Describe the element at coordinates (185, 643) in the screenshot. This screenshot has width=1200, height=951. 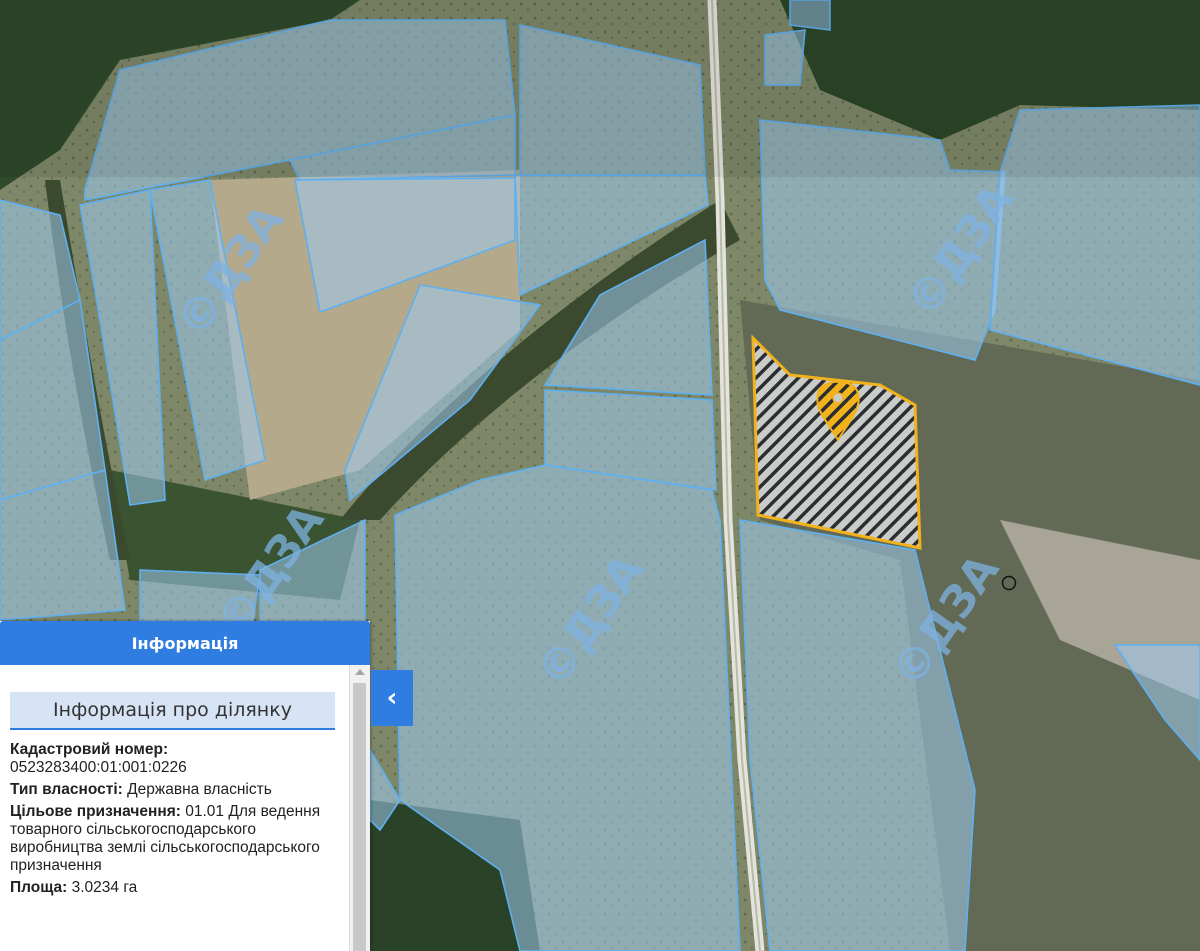
I see `info-panel-header: Інформація` at that location.